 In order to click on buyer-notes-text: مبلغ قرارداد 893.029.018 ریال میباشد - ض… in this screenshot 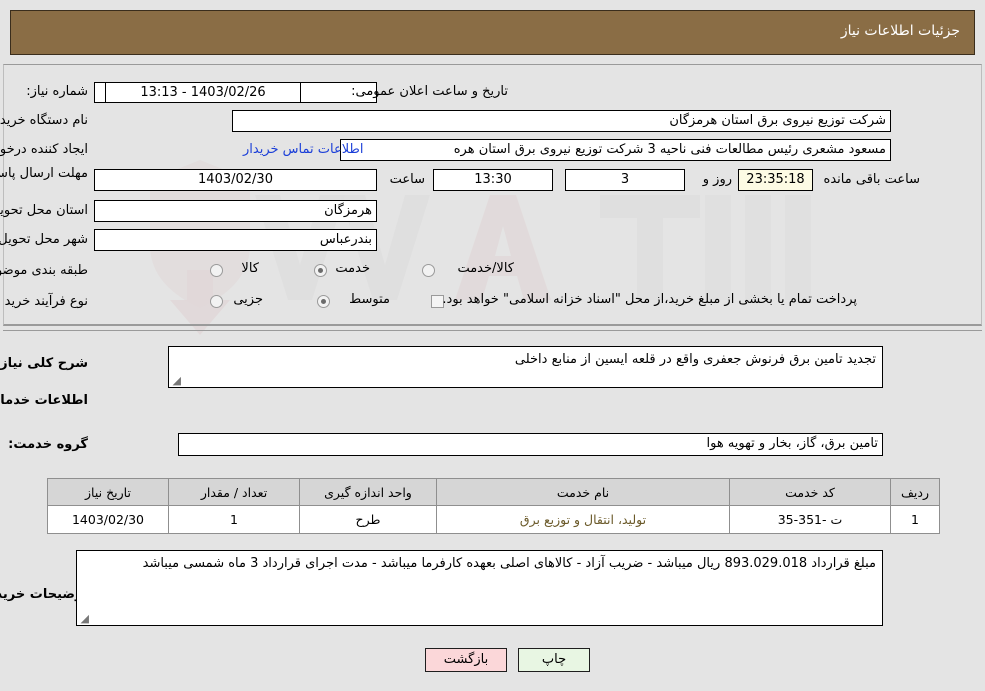, I will do `click(509, 563)`.